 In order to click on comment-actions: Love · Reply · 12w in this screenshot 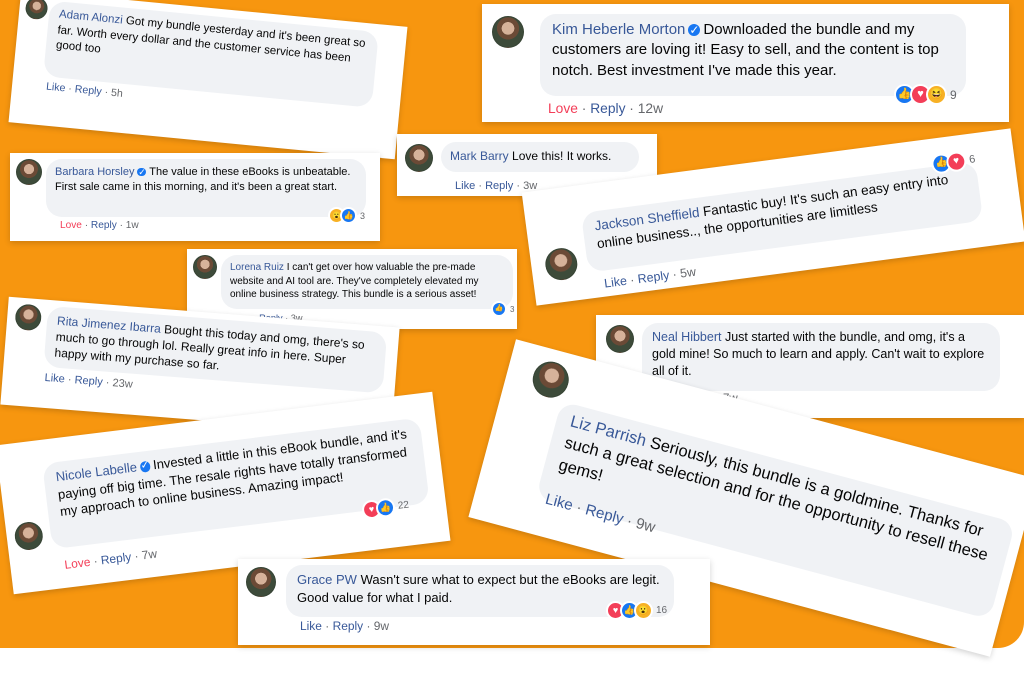, I will do `click(606, 108)`.